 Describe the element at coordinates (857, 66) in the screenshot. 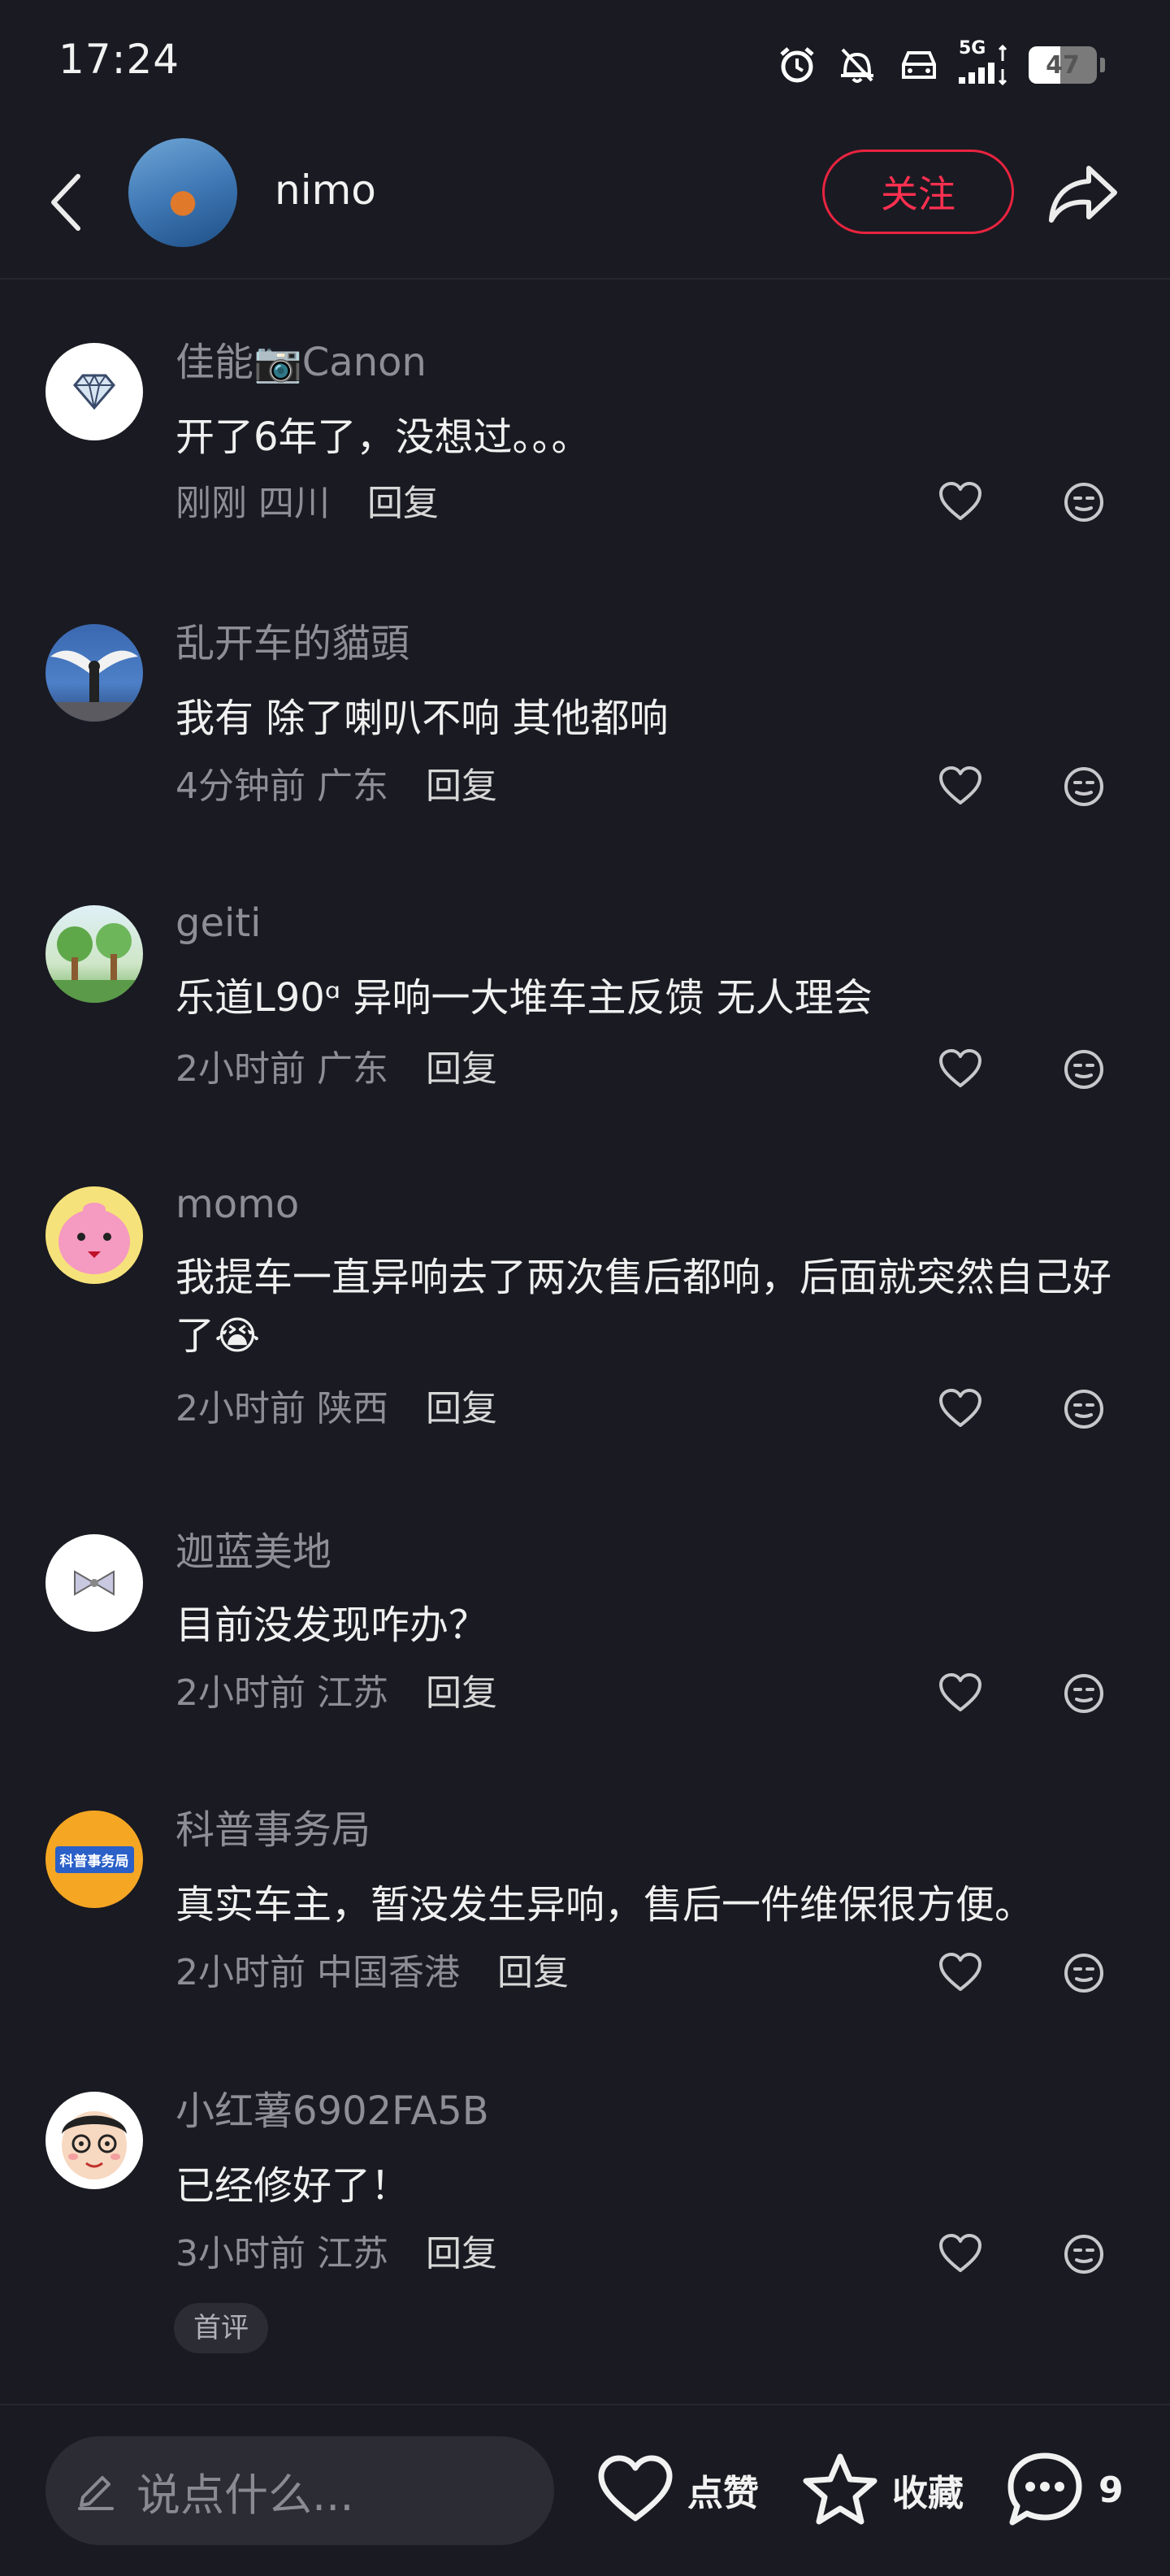

I see `vibrate-off-icon` at that location.